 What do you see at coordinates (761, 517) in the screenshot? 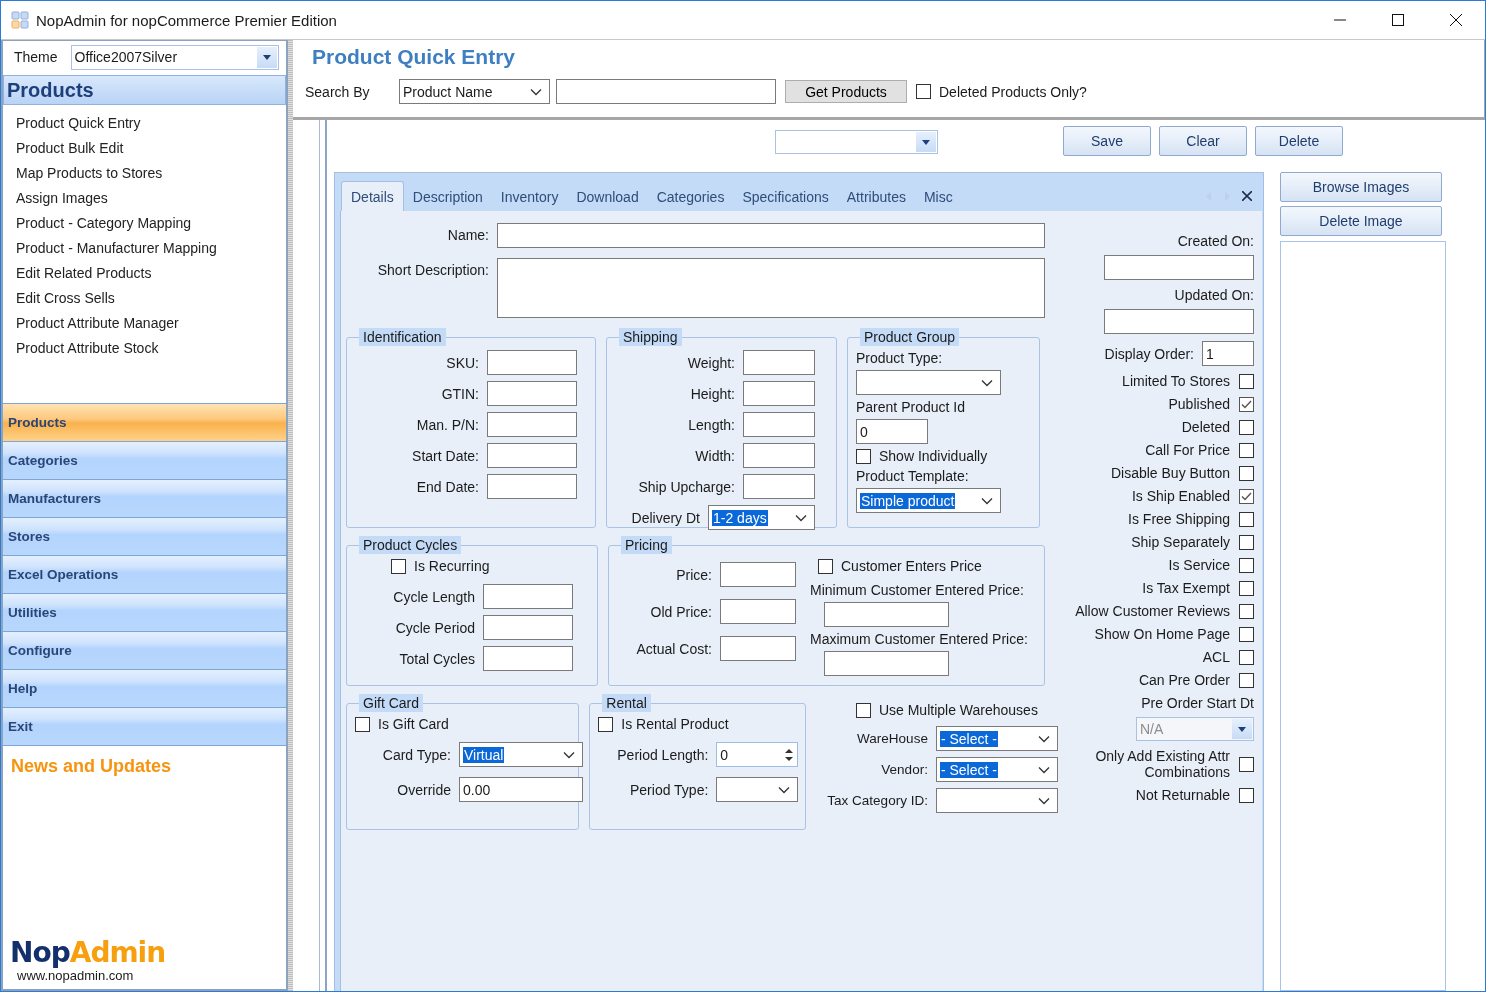
I see `dropdown: 1-2 days` at bounding box center [761, 517].